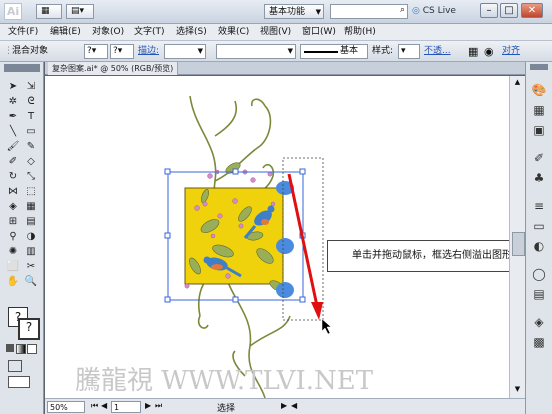 The image size is (552, 414). I want to click on variable-width-profile: ▼, so click(256, 51).